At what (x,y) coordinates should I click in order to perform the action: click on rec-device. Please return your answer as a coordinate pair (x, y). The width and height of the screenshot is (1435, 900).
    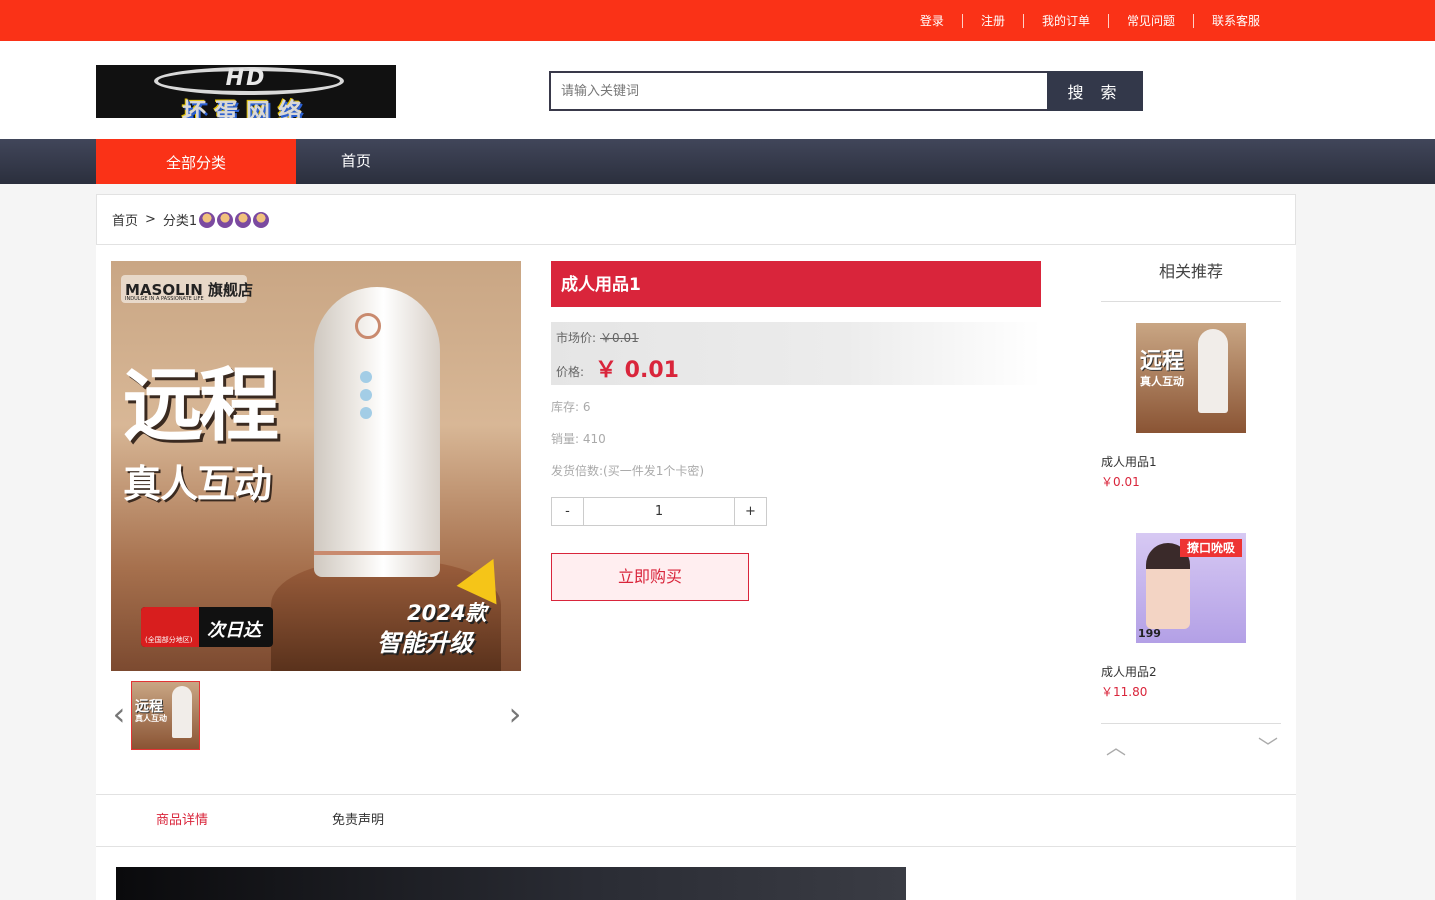
    Looking at the image, I should click on (1213, 371).